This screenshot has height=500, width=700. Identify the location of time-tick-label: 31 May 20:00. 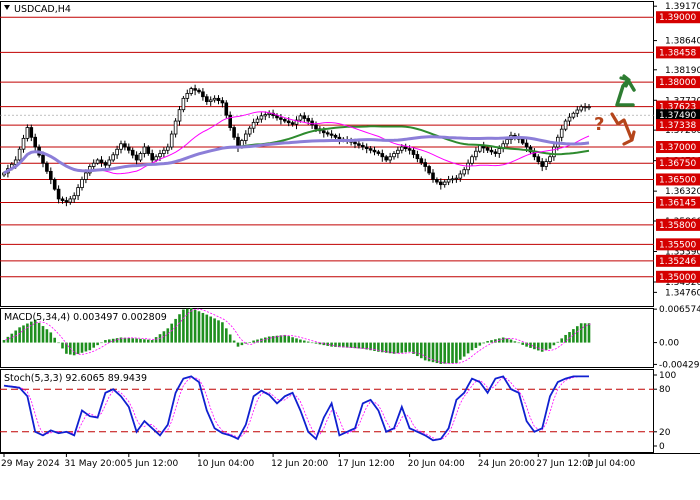
(95, 464).